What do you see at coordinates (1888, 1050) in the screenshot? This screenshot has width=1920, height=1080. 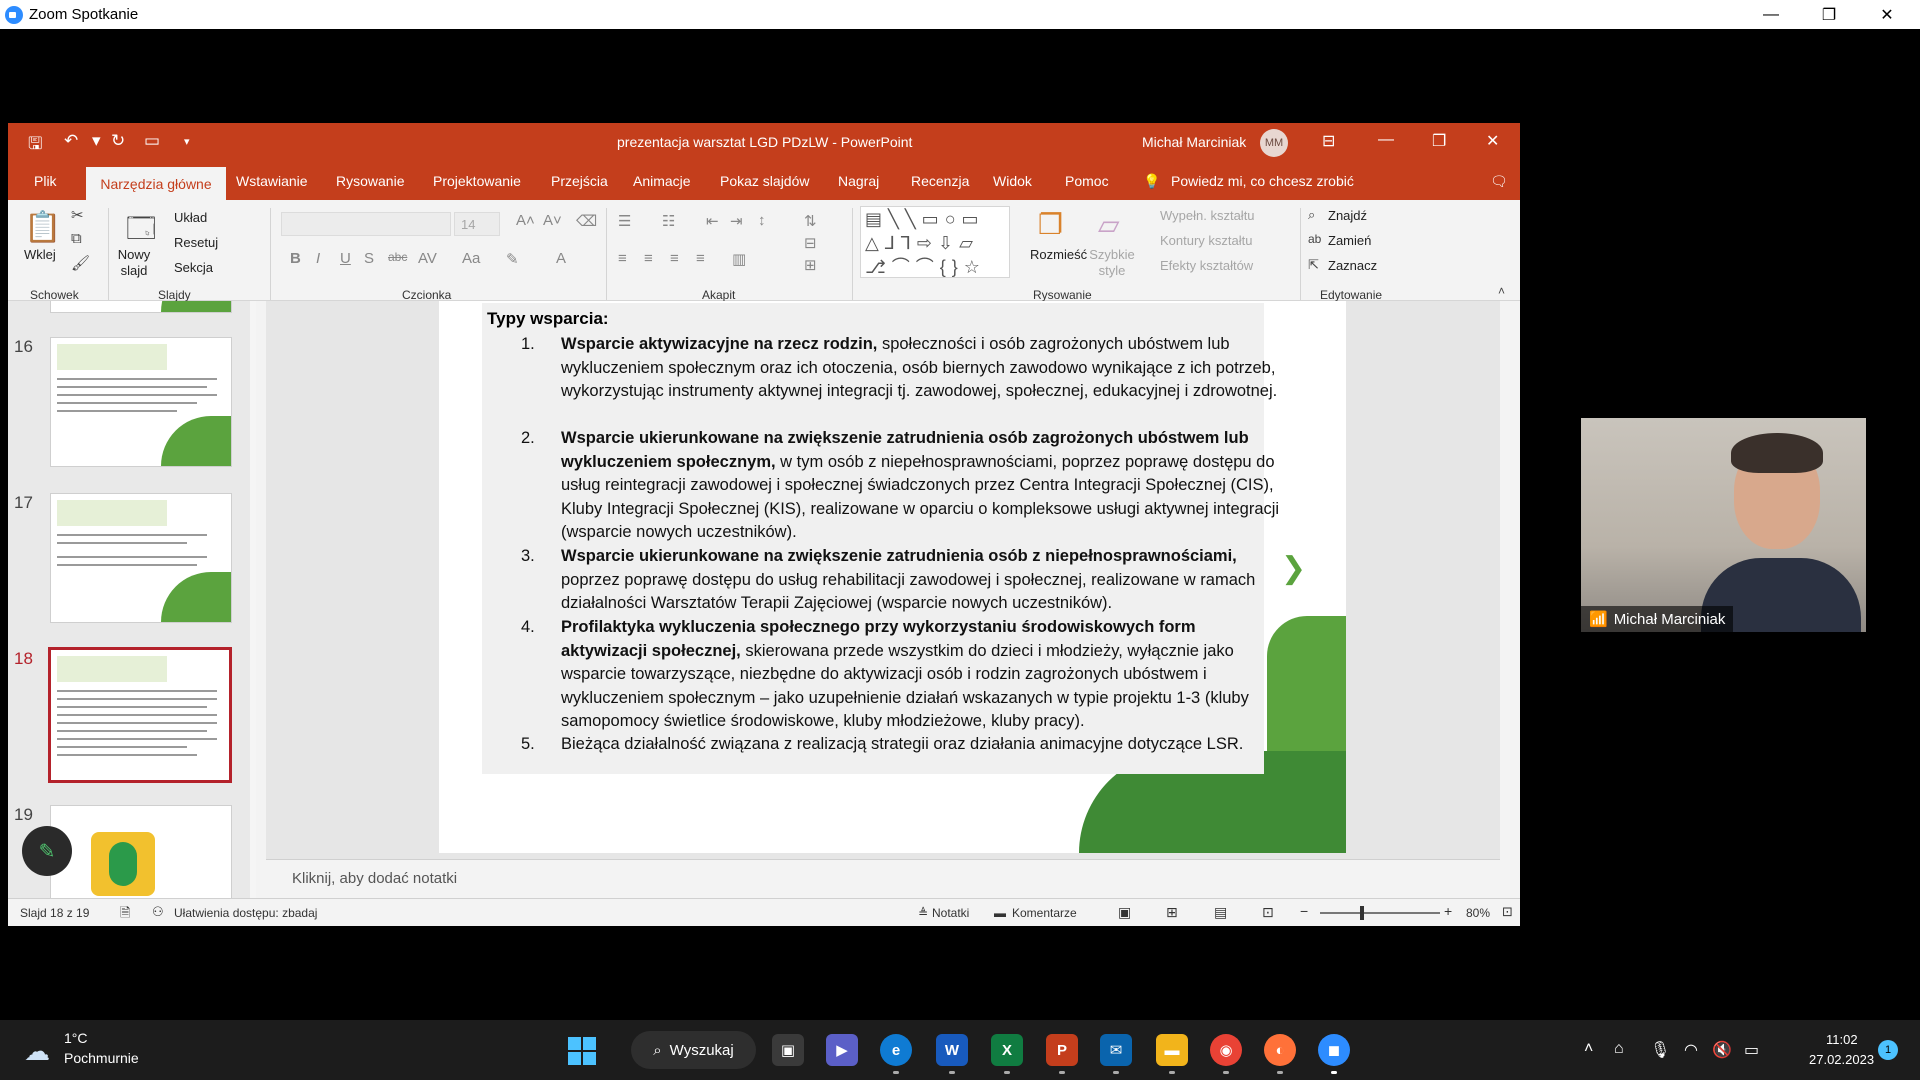 I see `notification-badge: 1` at bounding box center [1888, 1050].